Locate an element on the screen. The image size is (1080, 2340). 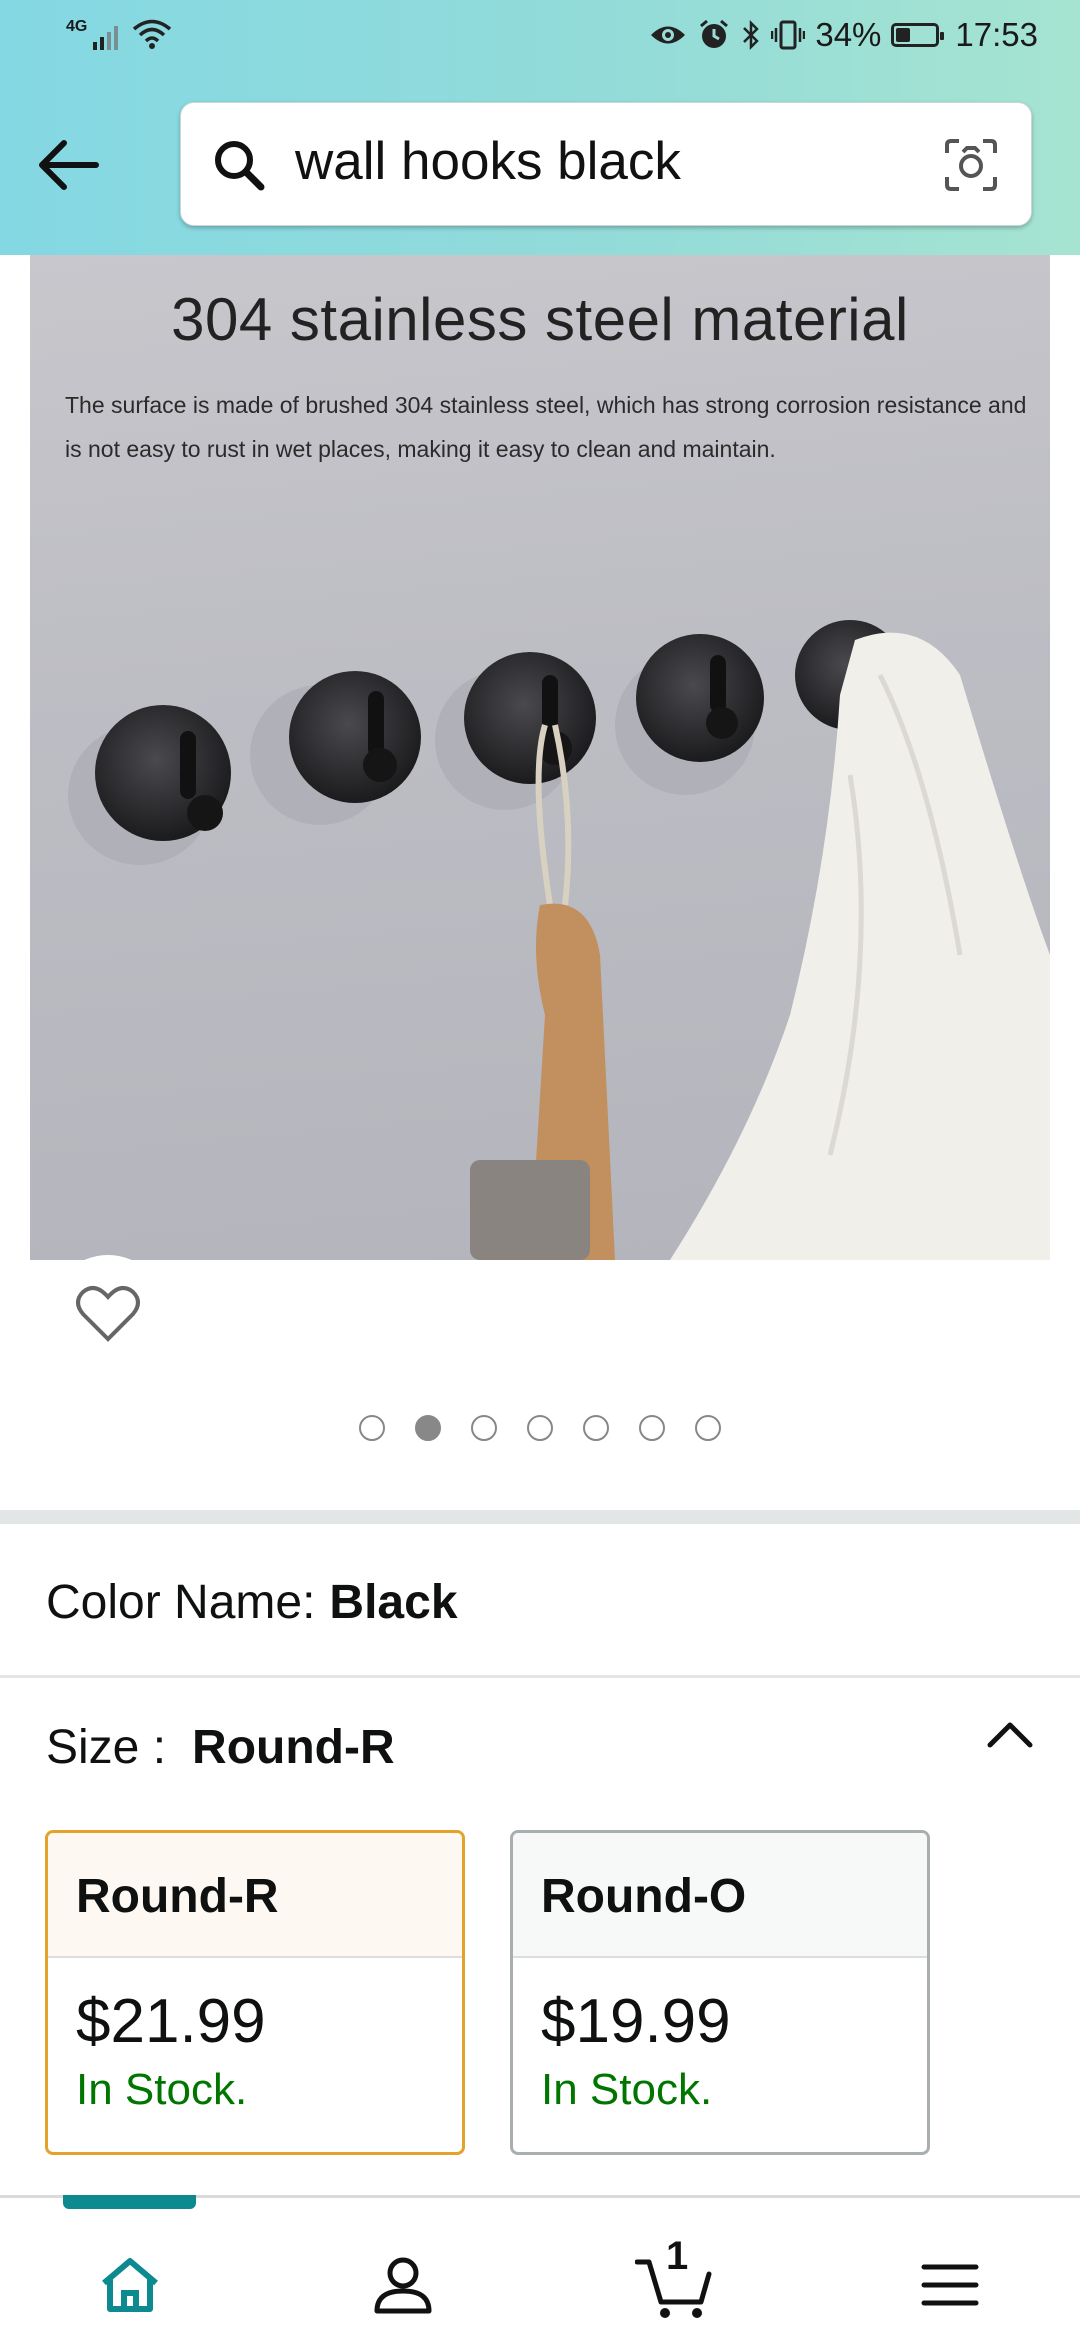
status-icons: 34% 17:53 is located at coordinates (843, 35).